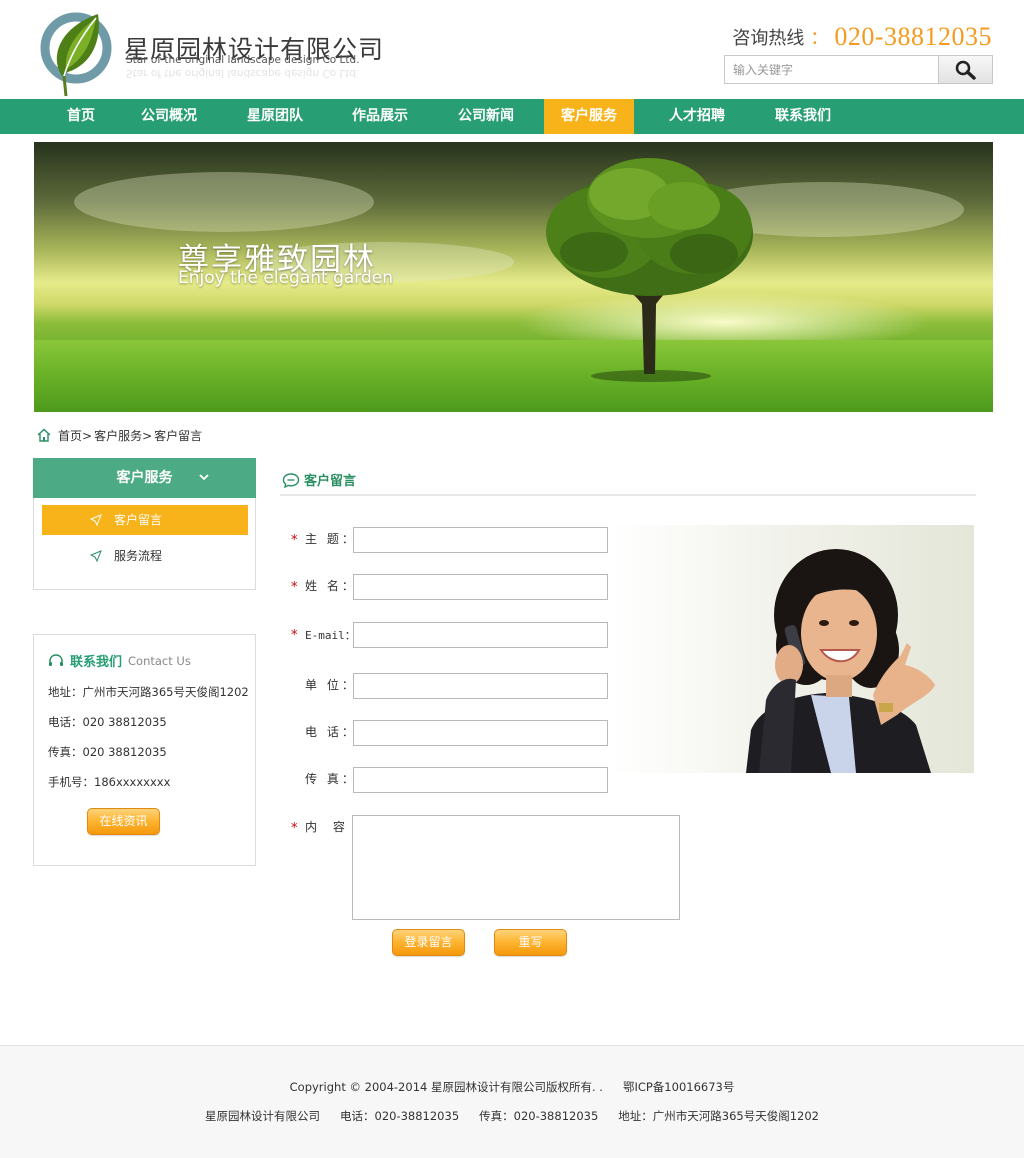 Image resolution: width=1024 pixels, height=1158 pixels. I want to click on sidebar-item-message: 客户留言, so click(145, 520).